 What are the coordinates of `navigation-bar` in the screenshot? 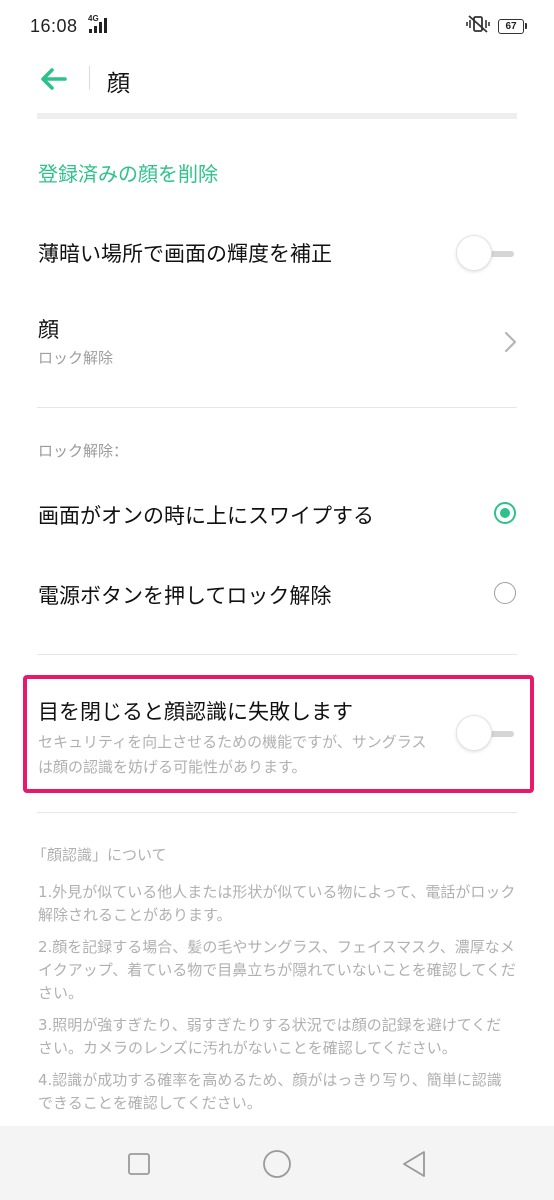 It's located at (277, 1163).